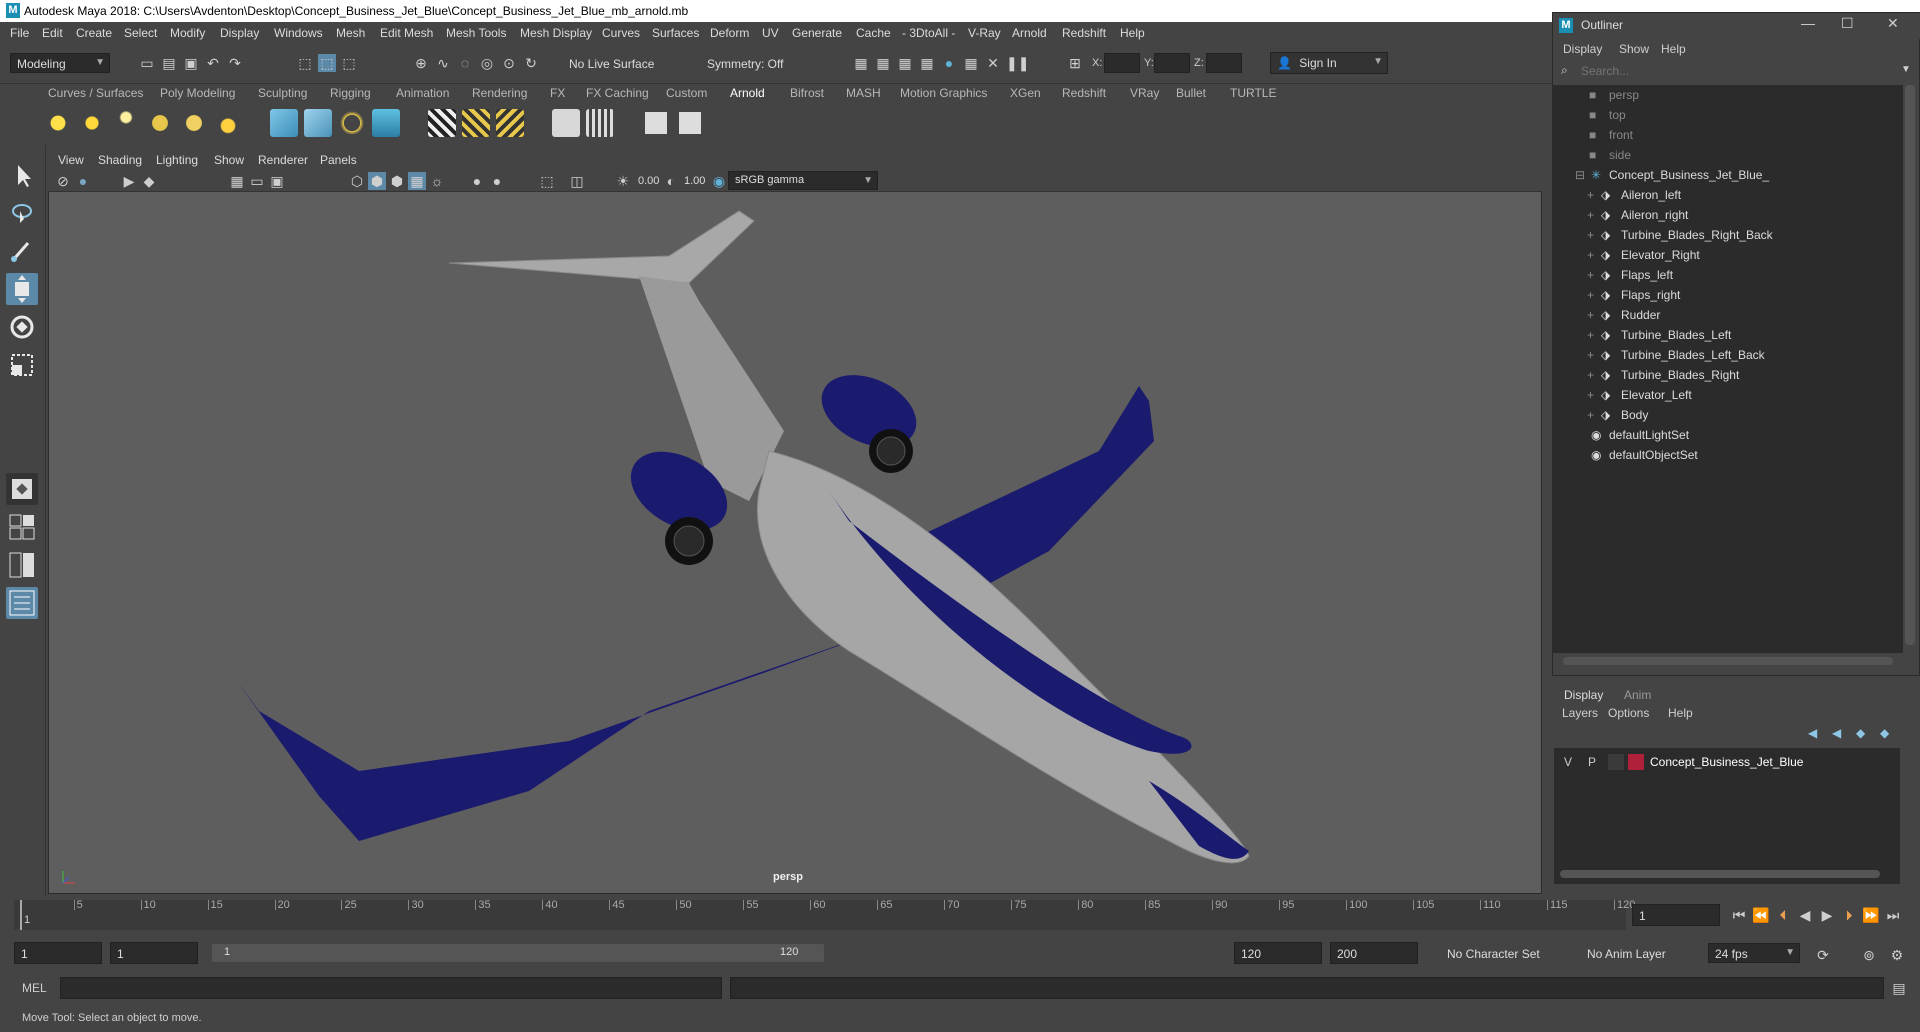 This screenshot has height=1032, width=1920. What do you see at coordinates (531, 63) in the screenshot?
I see `snap-magnet-icon: ↻` at bounding box center [531, 63].